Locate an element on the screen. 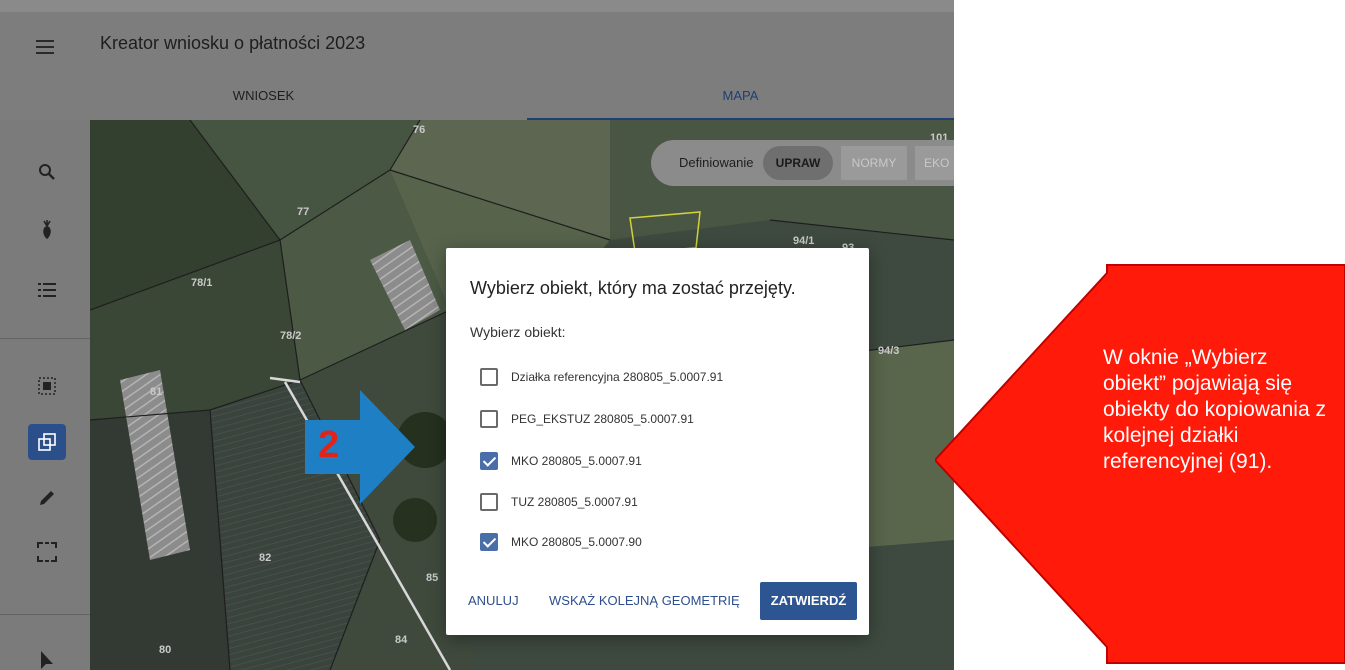 The image size is (1345, 670). select-area-icon is located at coordinates (47, 386).